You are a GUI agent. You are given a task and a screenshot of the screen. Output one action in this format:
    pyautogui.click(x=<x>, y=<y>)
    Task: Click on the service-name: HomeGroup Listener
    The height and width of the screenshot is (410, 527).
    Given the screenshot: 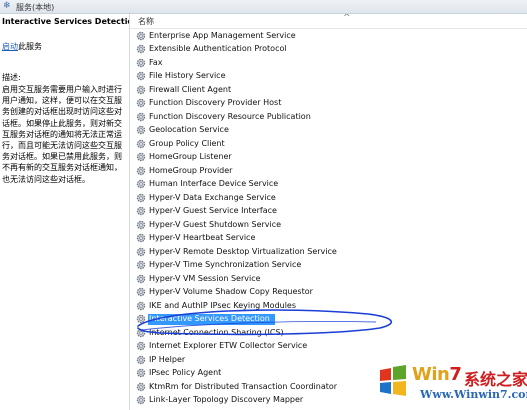 What is the action you would take?
    pyautogui.click(x=190, y=156)
    